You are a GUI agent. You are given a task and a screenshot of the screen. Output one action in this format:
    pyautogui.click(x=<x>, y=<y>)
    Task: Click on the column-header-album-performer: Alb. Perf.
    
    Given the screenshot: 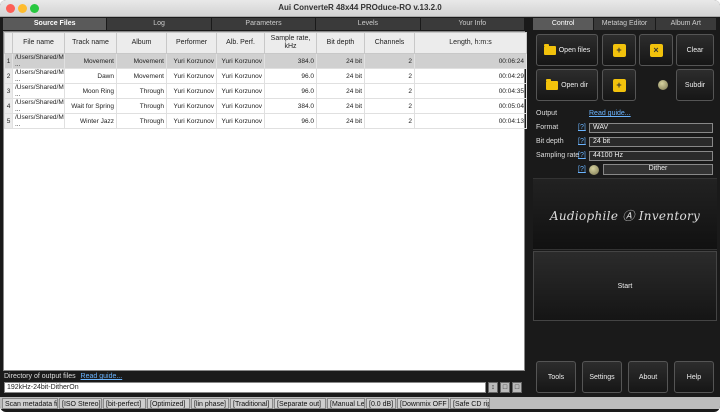 What is the action you would take?
    pyautogui.click(x=240, y=43)
    